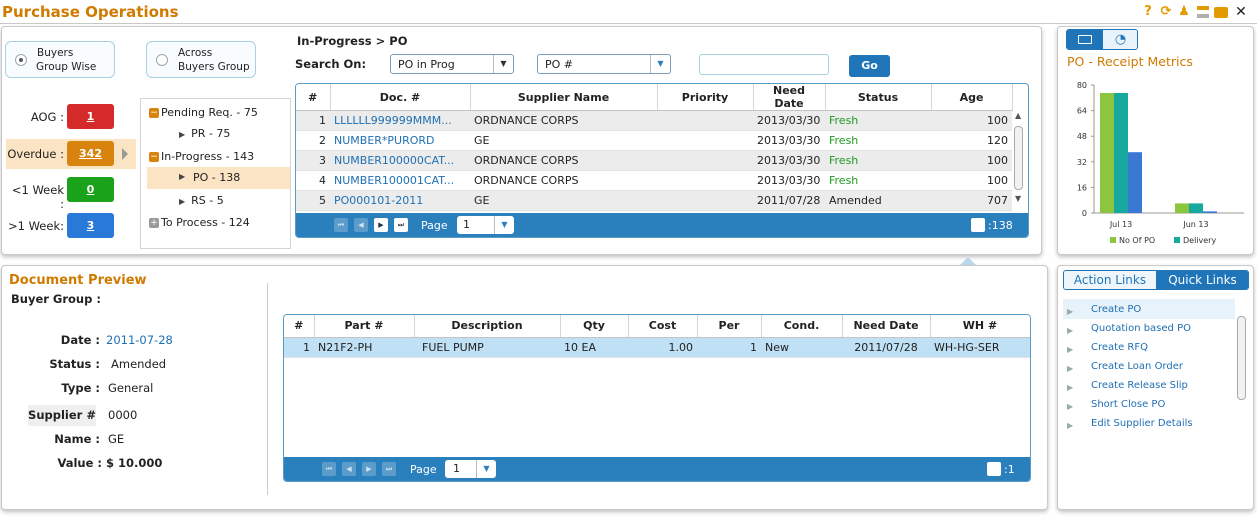 The height and width of the screenshot is (516, 1257). I want to click on lt1week-count-badge: 0, so click(90, 189).